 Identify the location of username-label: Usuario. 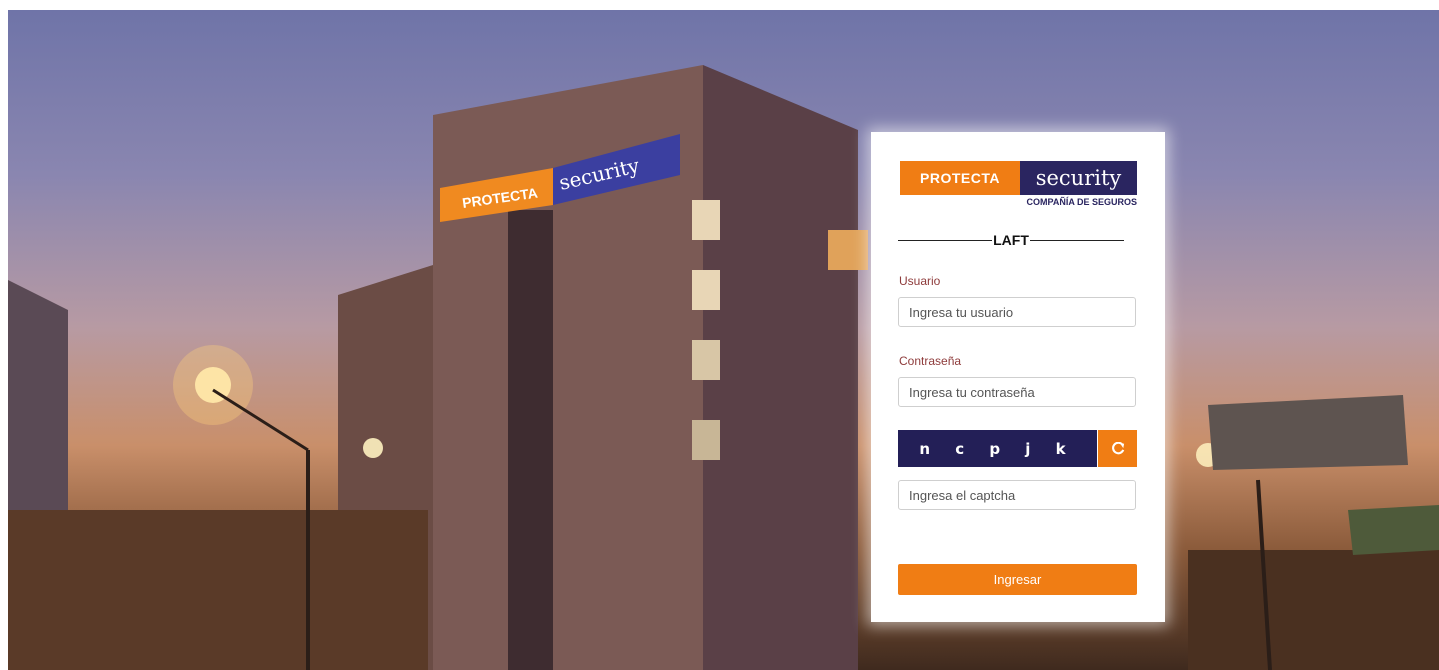
(920, 281).